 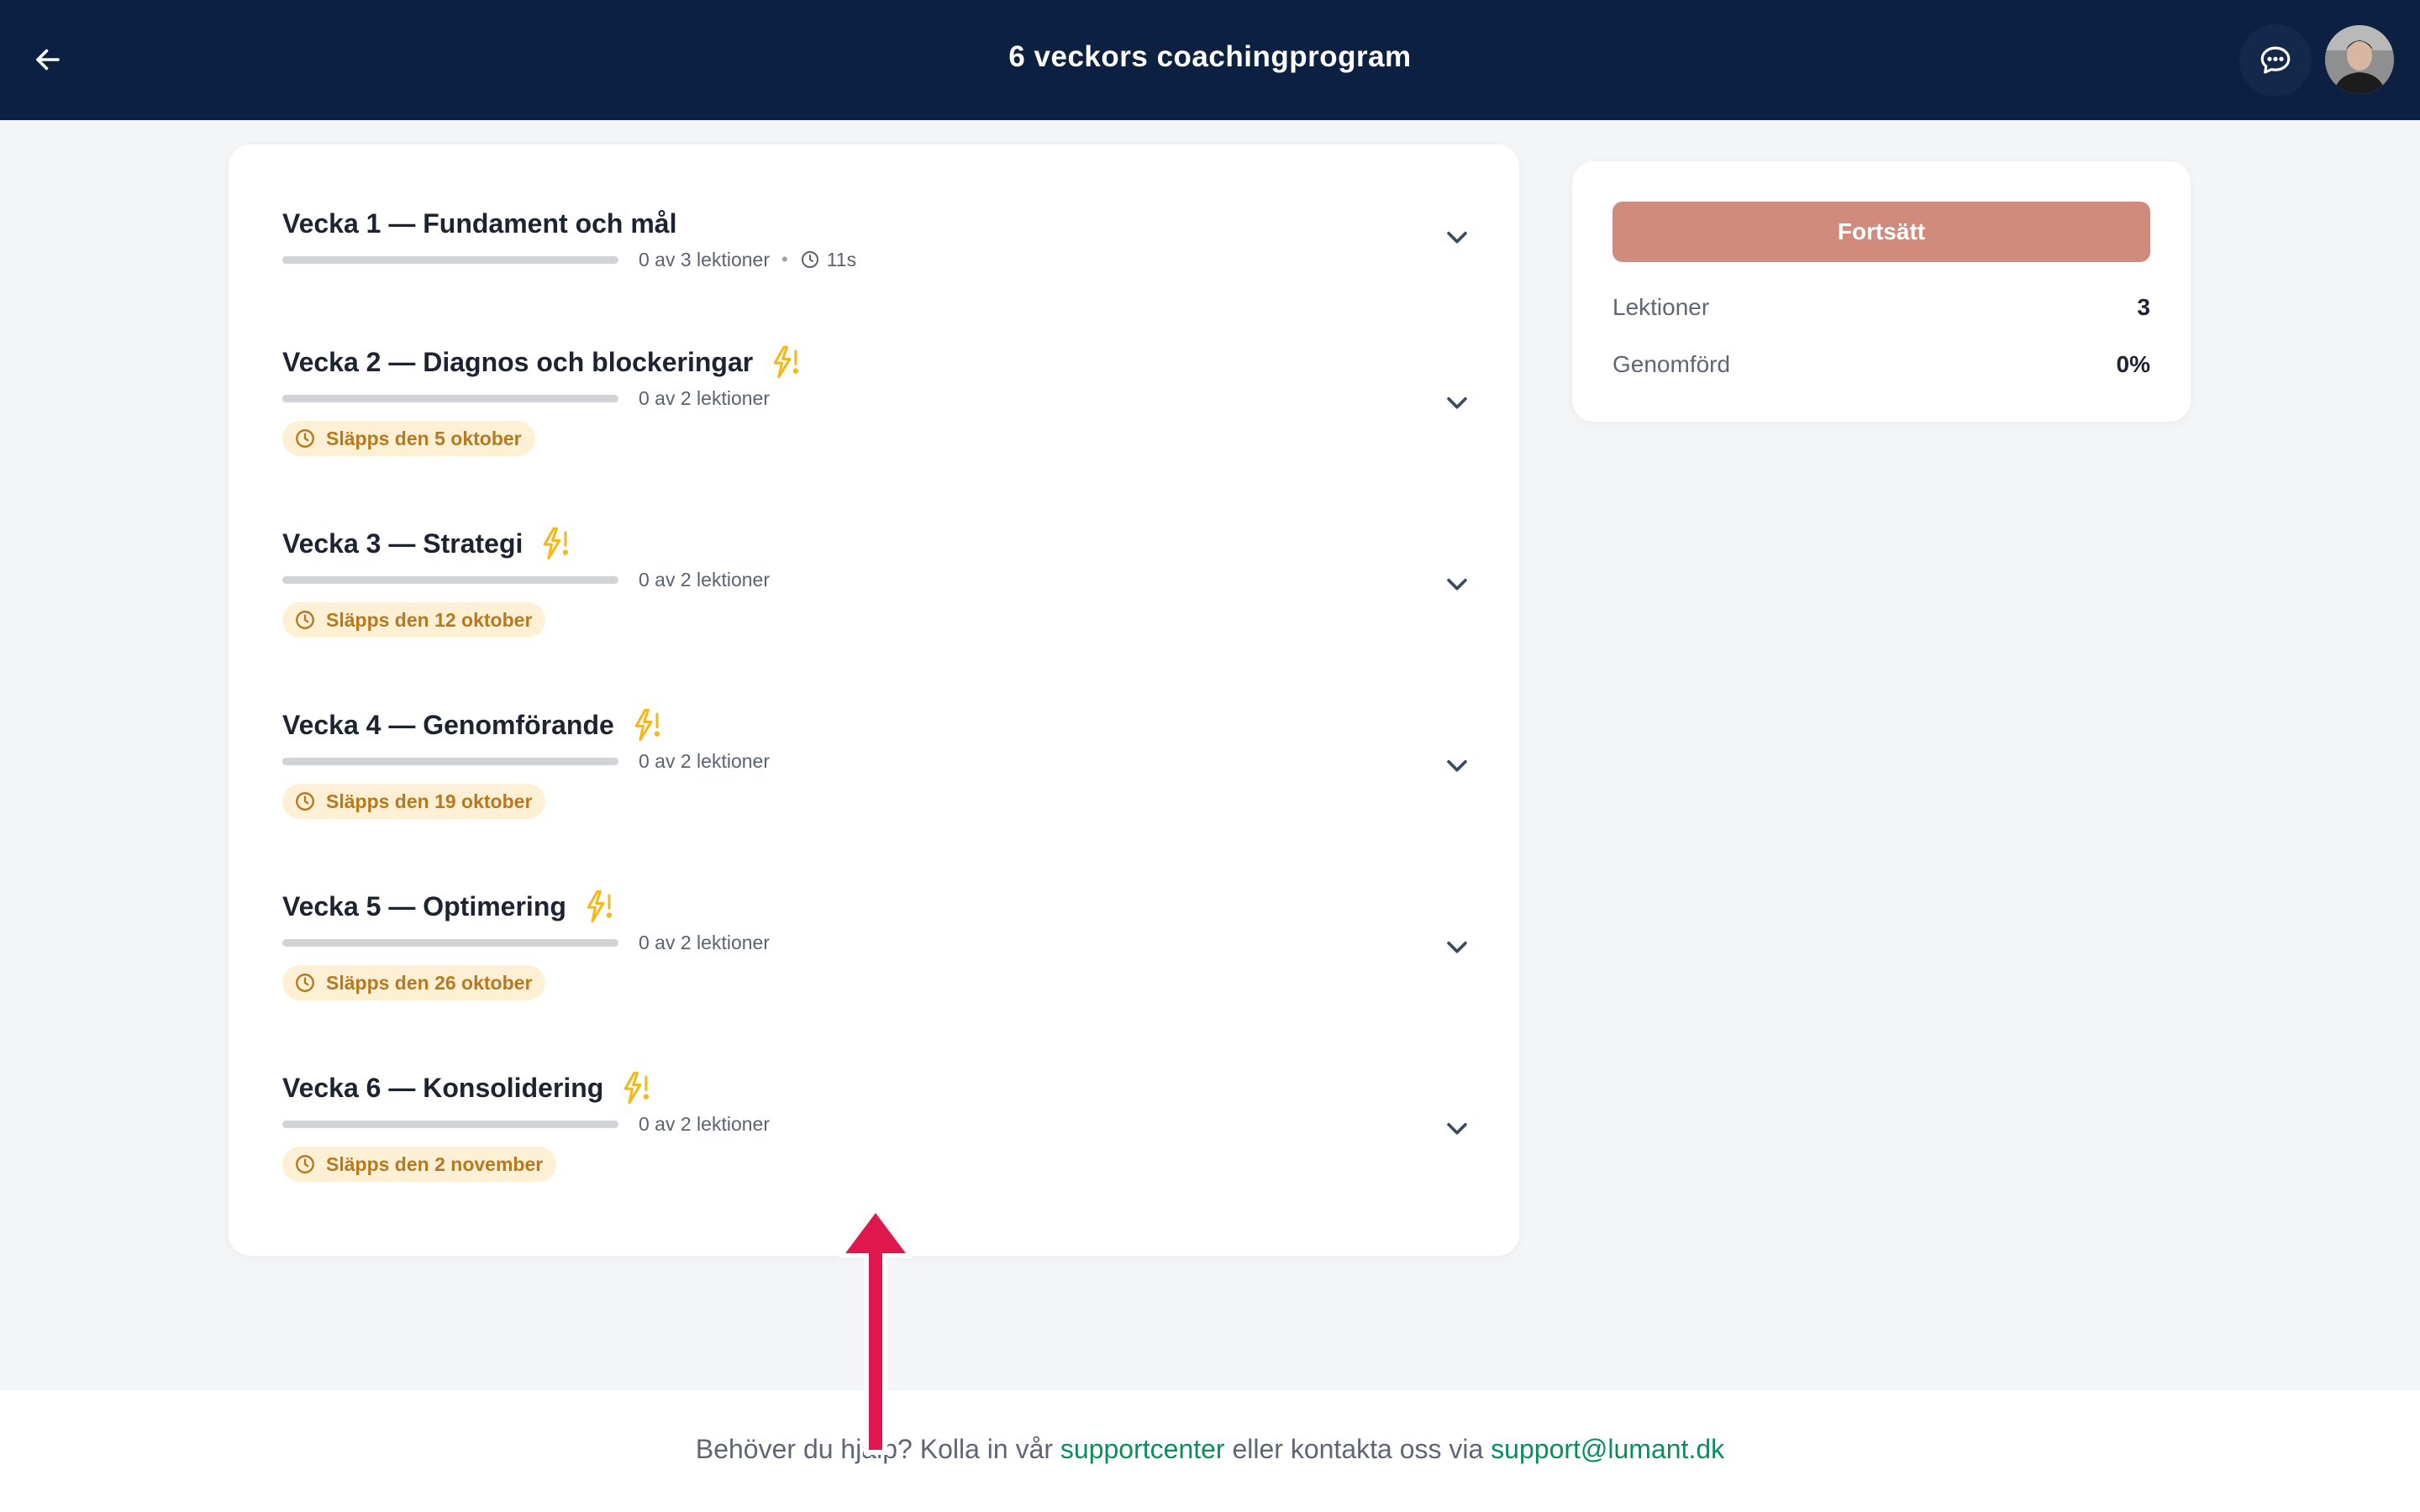 I want to click on top-bar: 6 veckors coachingprogram, so click(x=1210, y=60).